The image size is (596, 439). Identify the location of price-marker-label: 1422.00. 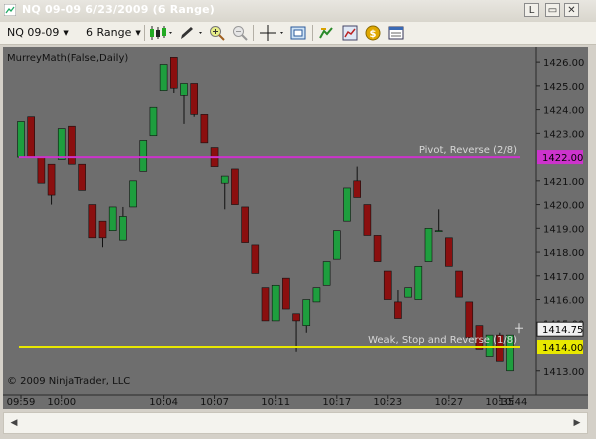
(562, 158).